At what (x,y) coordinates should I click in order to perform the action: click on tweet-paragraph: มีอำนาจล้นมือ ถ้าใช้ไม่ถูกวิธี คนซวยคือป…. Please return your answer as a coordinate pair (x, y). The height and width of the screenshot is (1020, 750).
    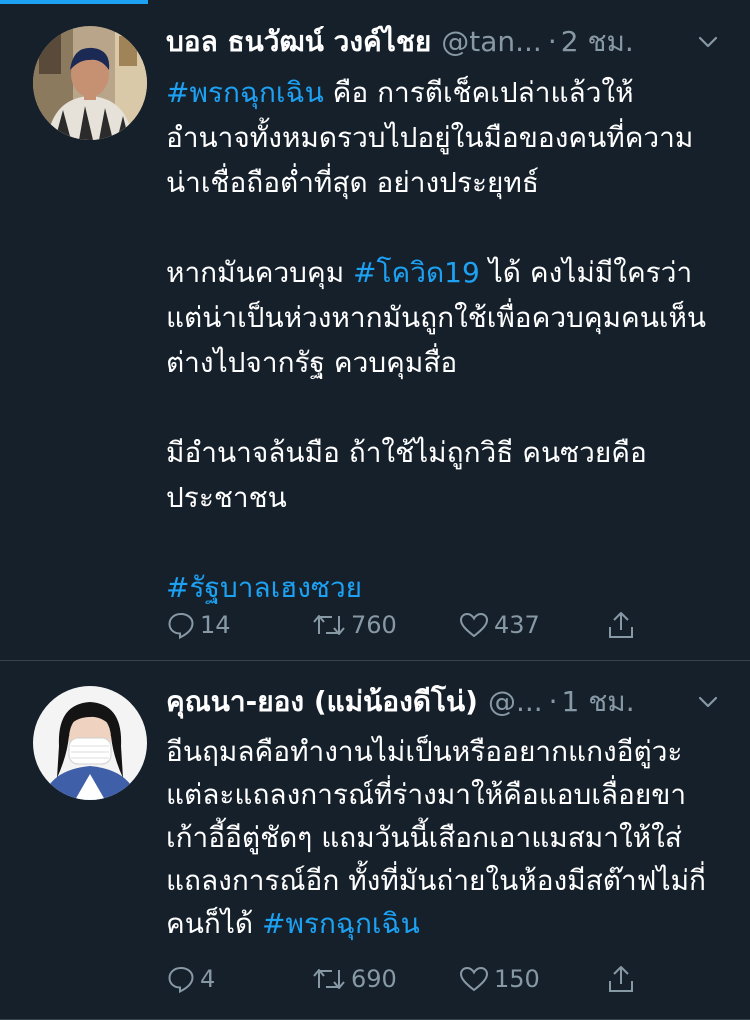
    Looking at the image, I should click on (438, 475).